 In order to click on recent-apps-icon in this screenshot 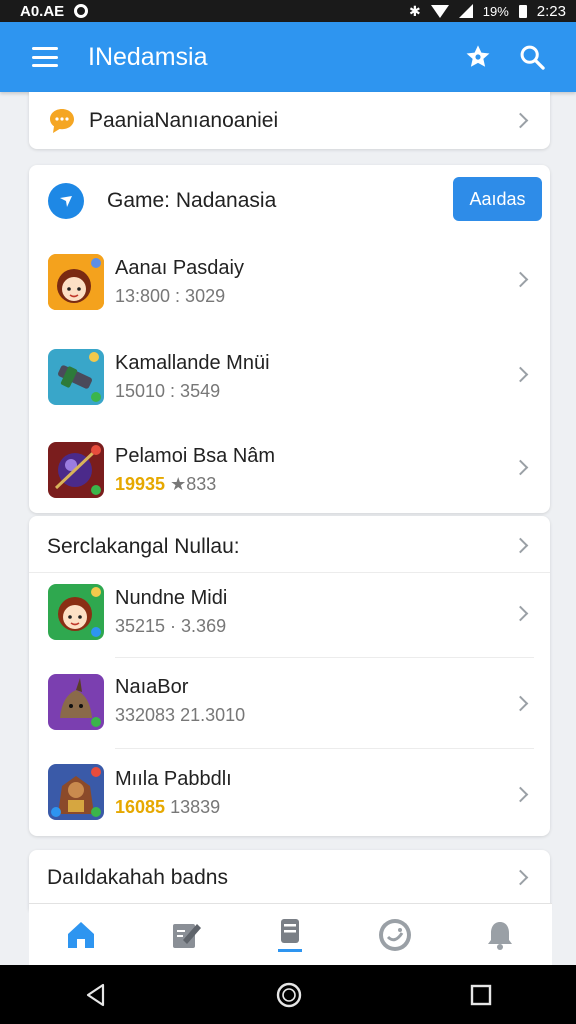, I will do `click(481, 995)`.